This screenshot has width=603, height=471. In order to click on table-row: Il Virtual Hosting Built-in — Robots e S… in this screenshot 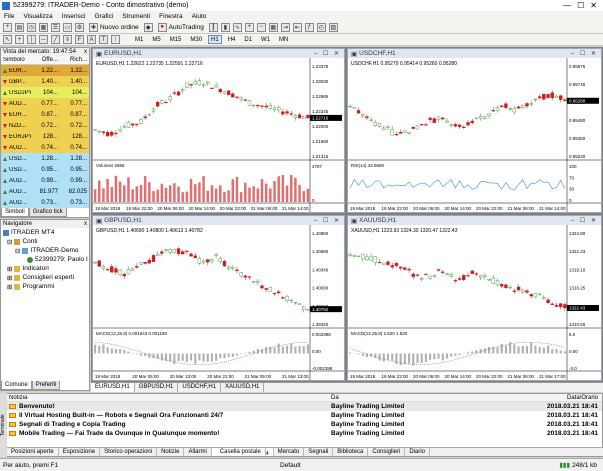, I will do `click(301, 415)`.